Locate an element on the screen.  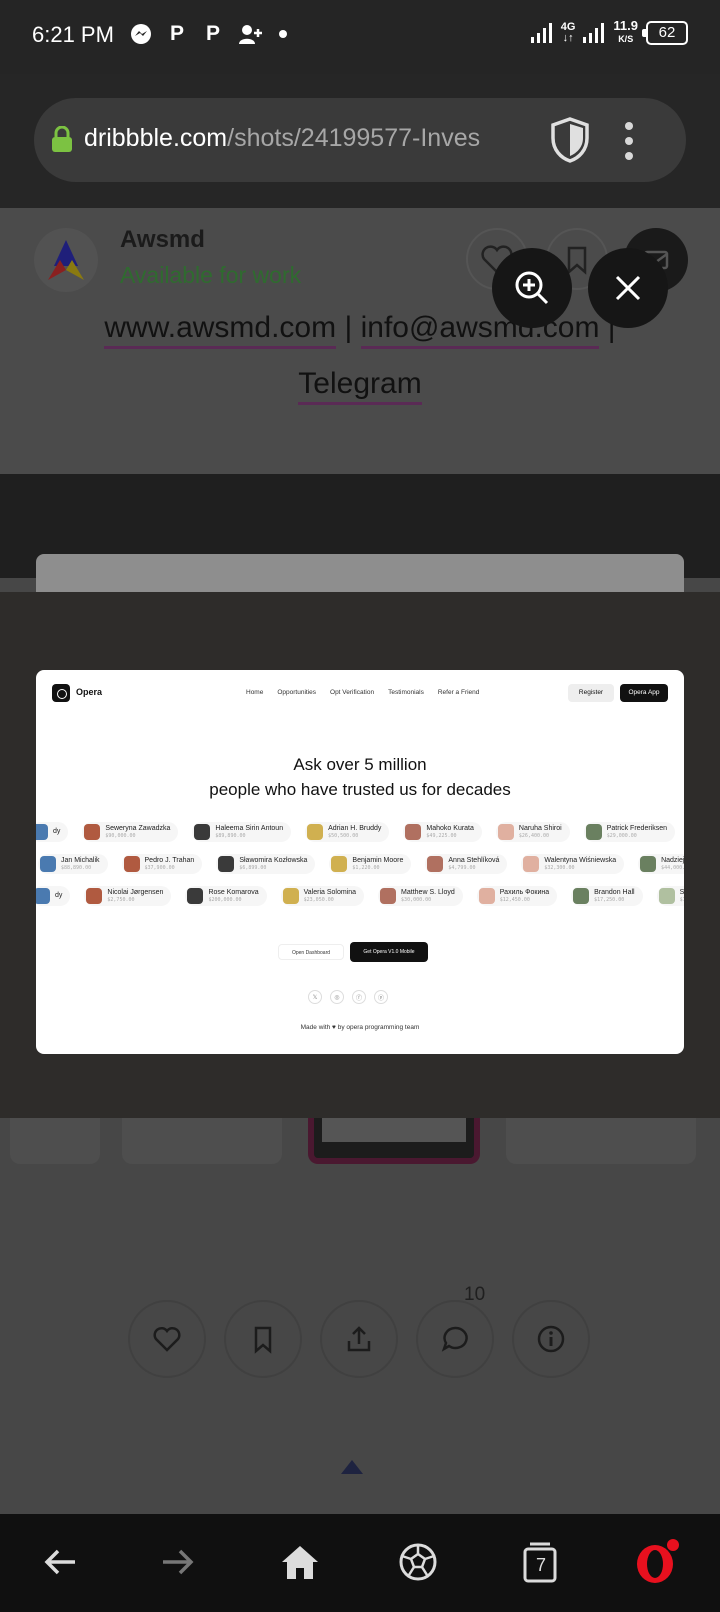
dot-icon is located at coordinates (283, 34).